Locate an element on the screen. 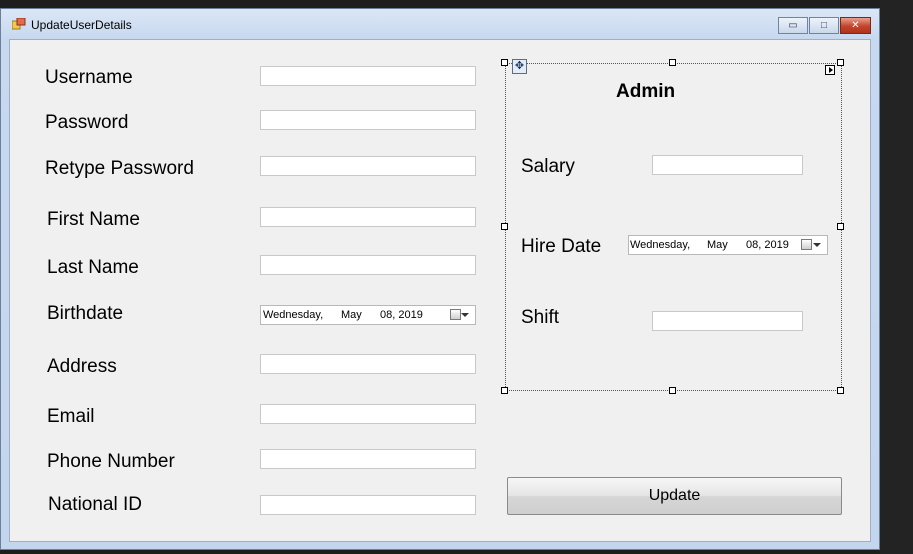 The image size is (913, 554). minimize-button: ▭ is located at coordinates (793, 25).